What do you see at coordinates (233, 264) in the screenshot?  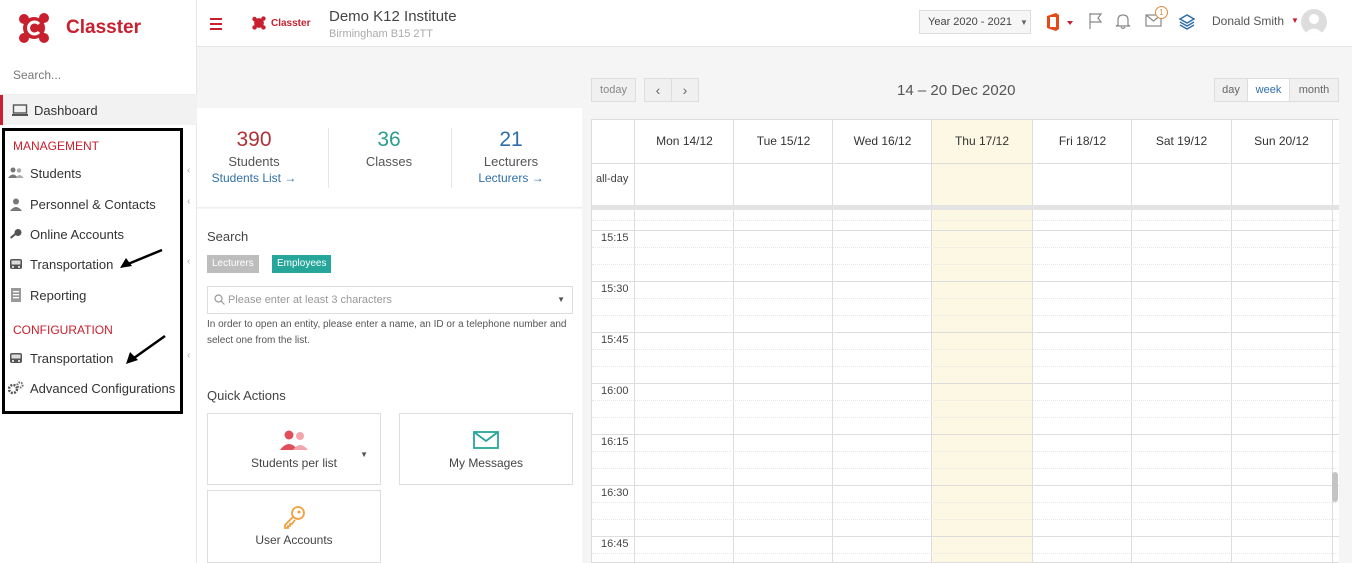 I see `tag-lecturers: Lecturers` at bounding box center [233, 264].